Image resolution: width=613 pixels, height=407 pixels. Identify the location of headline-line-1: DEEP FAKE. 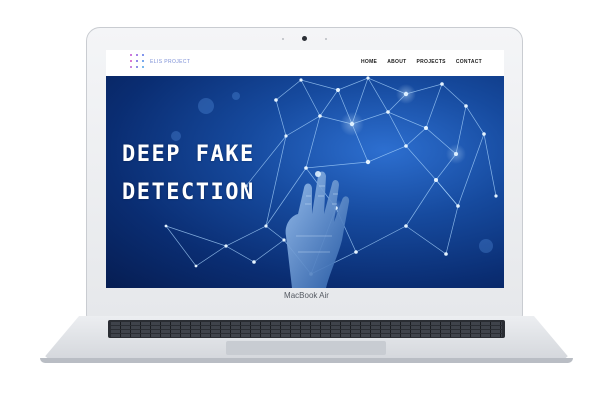
(188, 154).